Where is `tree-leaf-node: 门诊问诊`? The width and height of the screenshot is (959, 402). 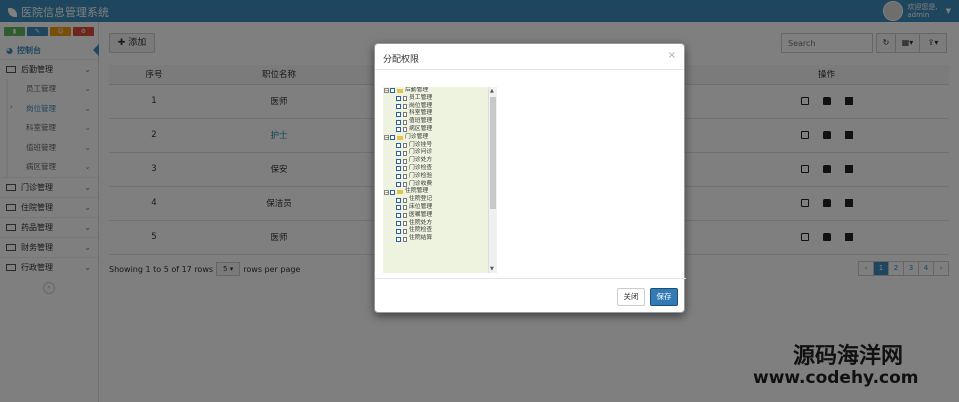
tree-leaf-node: 门诊问诊 is located at coordinates (440, 153).